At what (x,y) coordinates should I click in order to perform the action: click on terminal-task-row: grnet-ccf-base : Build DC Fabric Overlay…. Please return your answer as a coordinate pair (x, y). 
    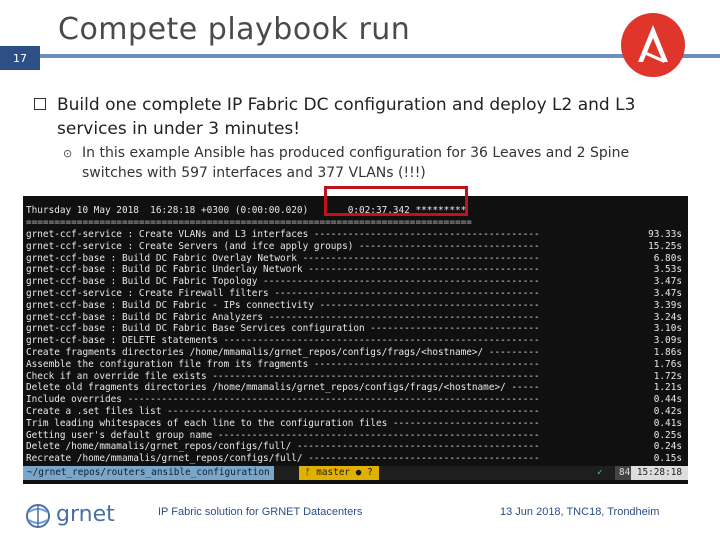
    Looking at the image, I should click on (356, 259).